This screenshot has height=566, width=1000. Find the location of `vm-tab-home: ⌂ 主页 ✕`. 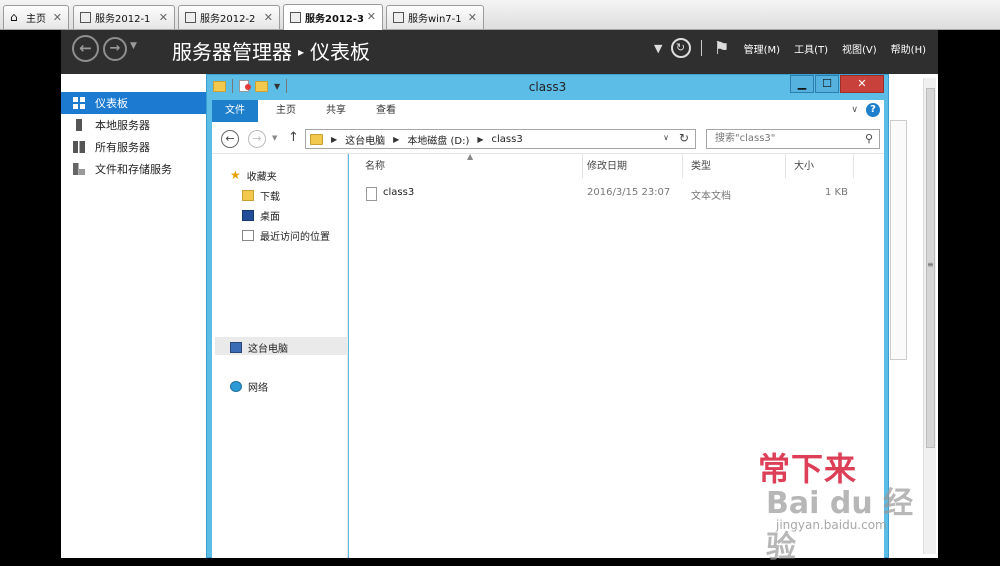

vm-tab-home: ⌂ 主页 ✕ is located at coordinates (36, 17).